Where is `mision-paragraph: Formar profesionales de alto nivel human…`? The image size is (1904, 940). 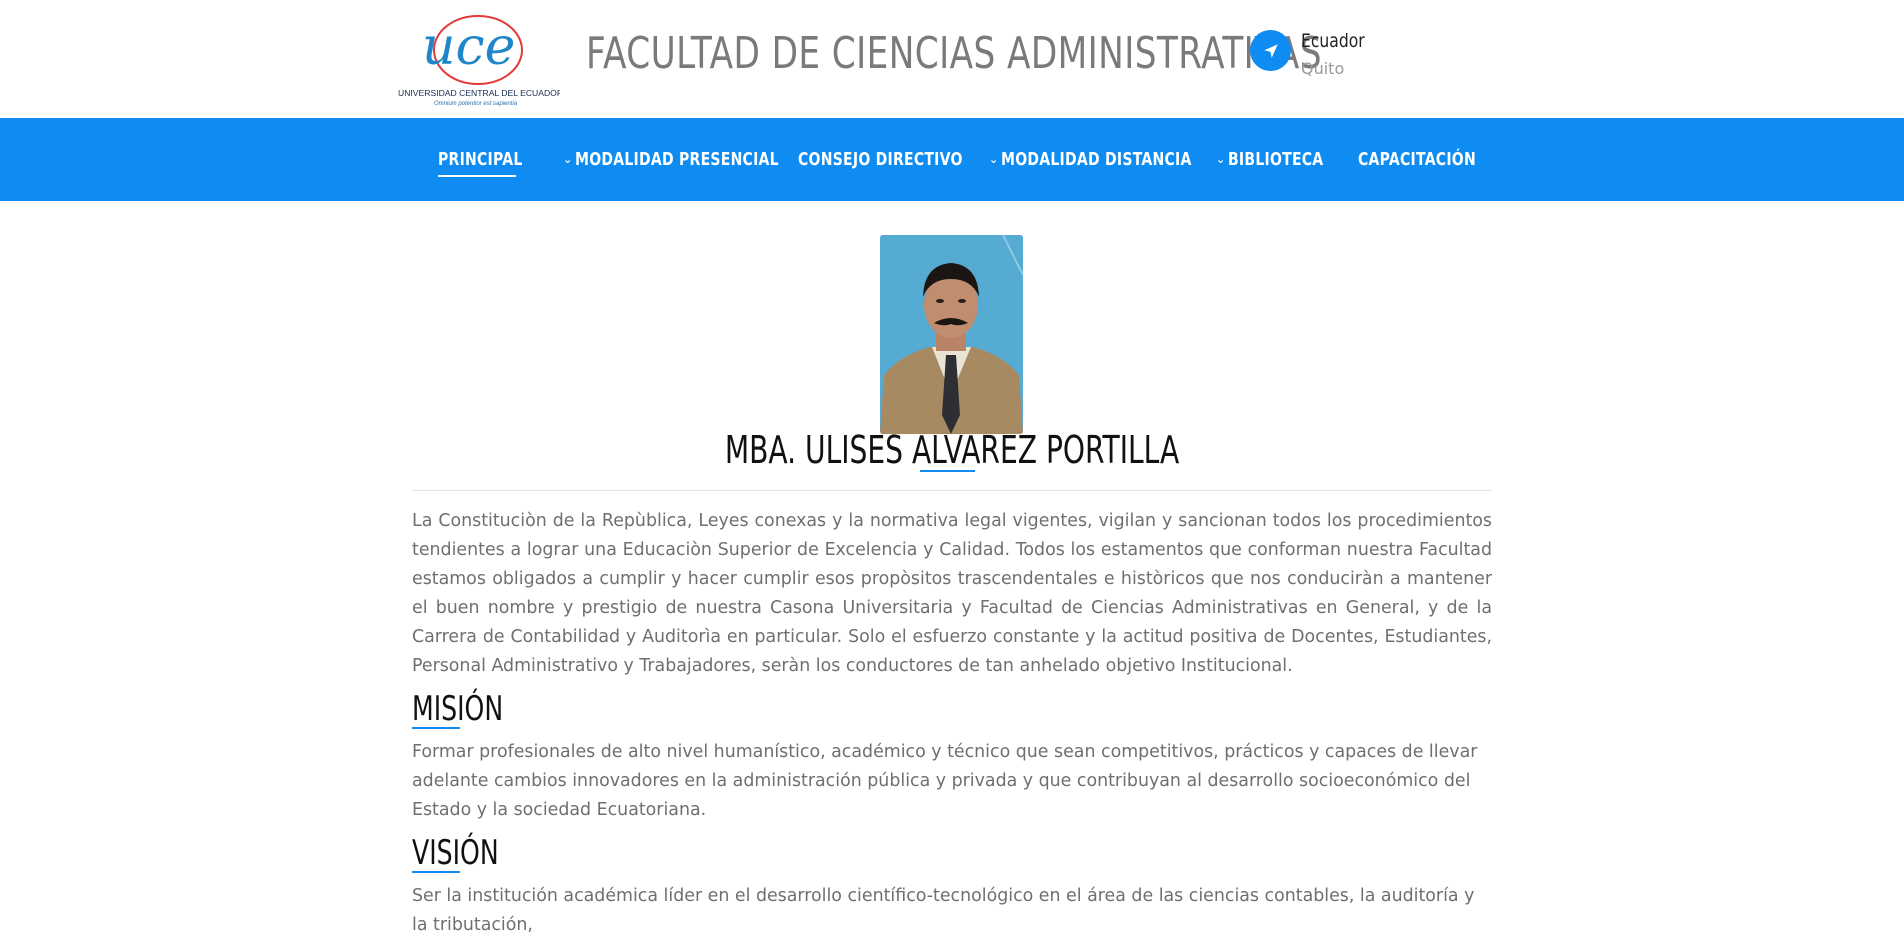
mision-paragraph: Formar profesionales de alto nivel human… is located at coordinates (945, 781).